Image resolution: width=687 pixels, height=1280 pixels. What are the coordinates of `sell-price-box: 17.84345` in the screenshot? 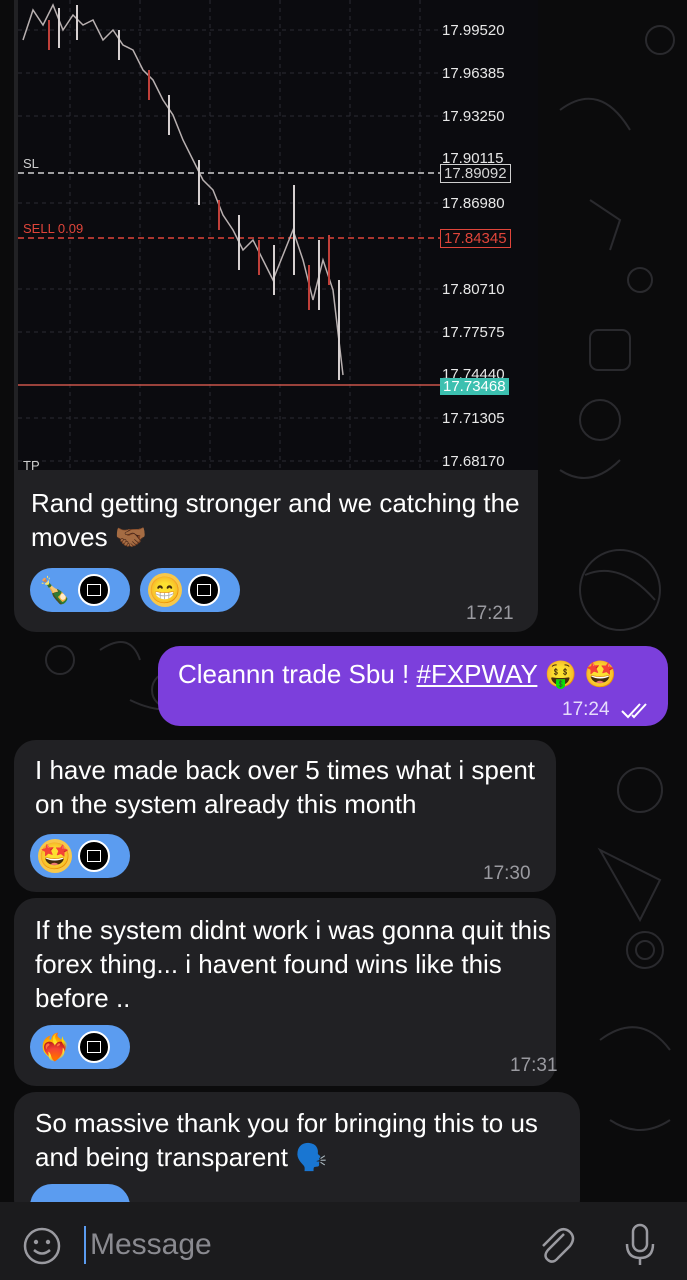 It's located at (475, 238).